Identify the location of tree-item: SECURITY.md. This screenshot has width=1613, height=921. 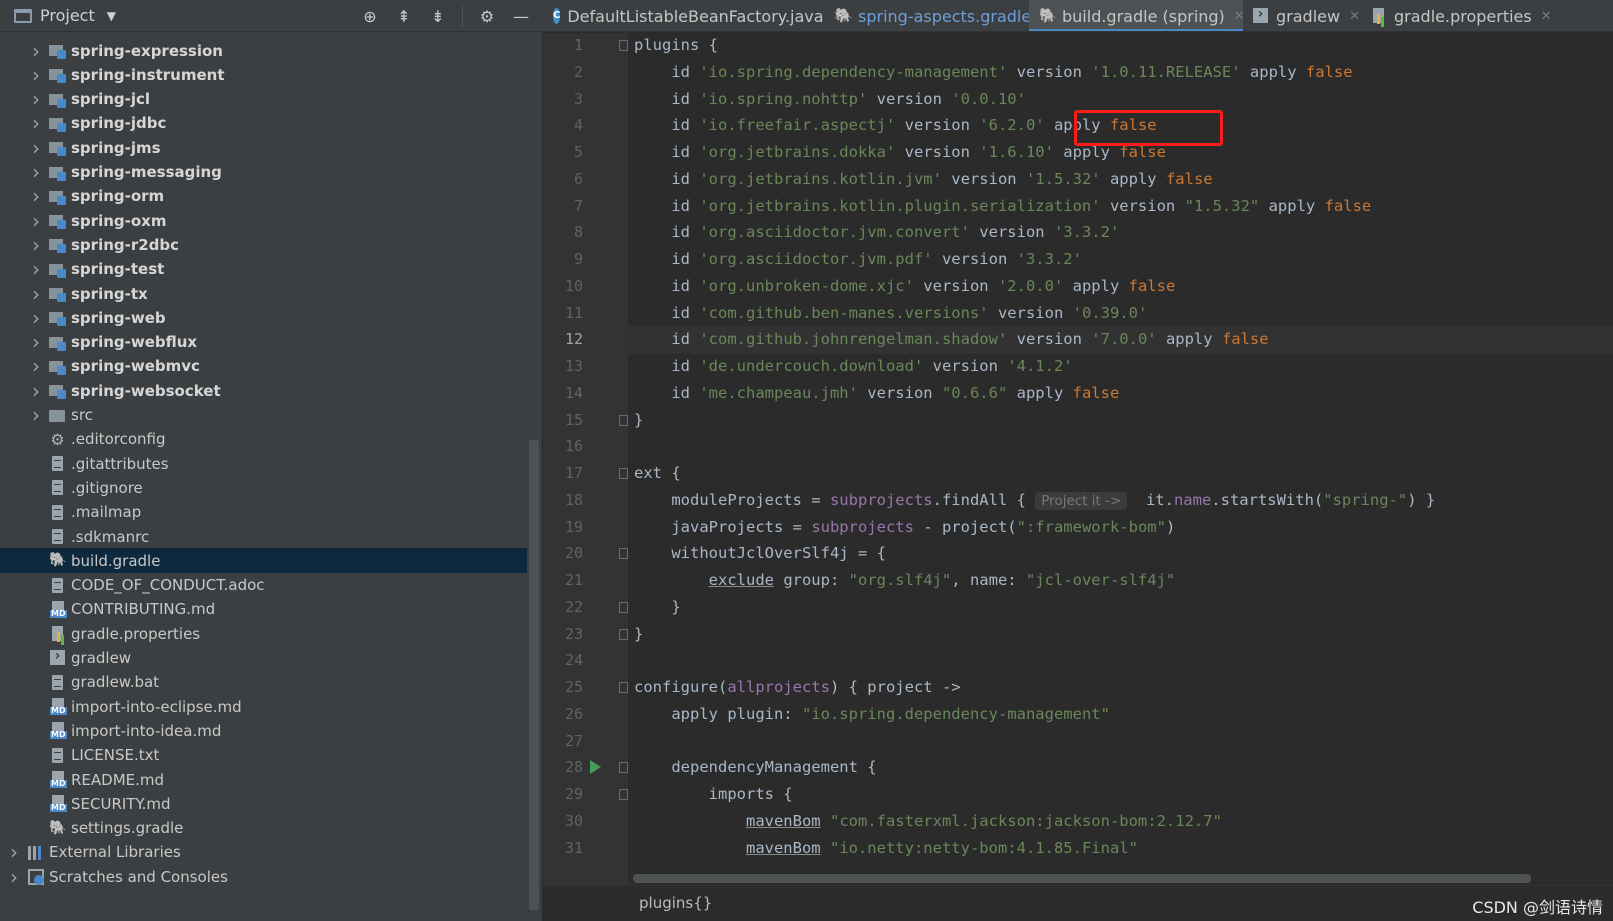
(263, 803).